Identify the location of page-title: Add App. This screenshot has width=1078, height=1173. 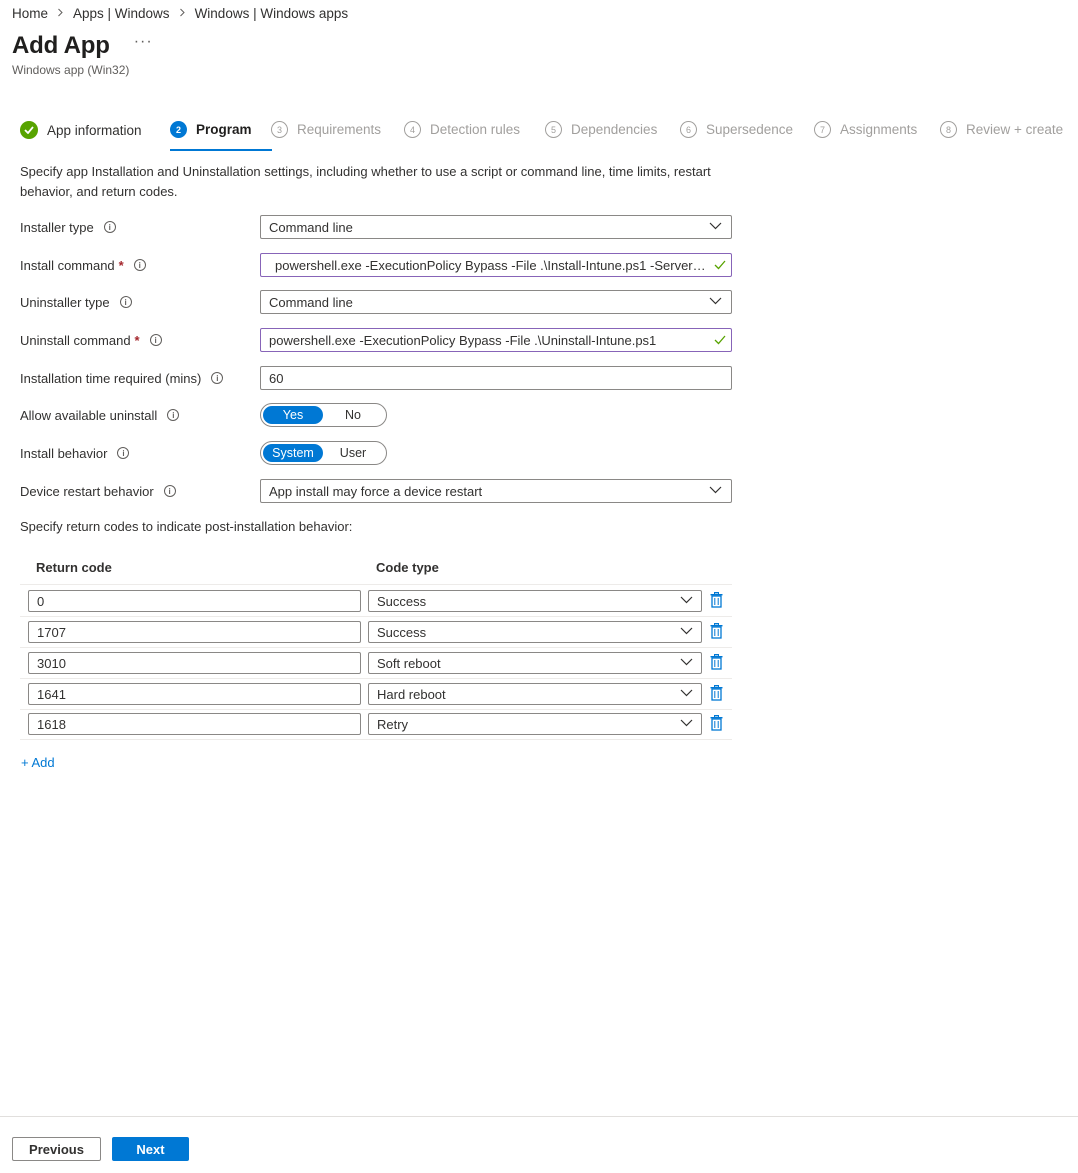
(61, 45).